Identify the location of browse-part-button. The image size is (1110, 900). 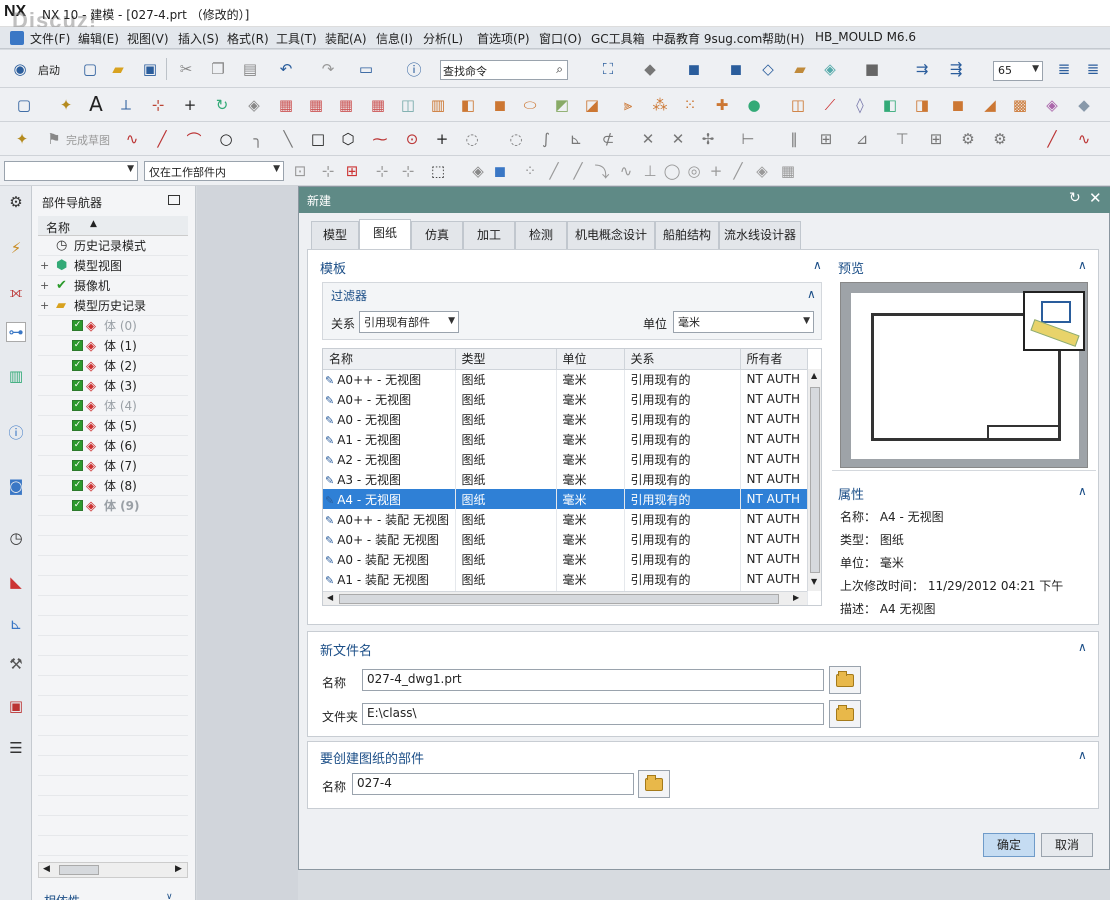
(654, 784).